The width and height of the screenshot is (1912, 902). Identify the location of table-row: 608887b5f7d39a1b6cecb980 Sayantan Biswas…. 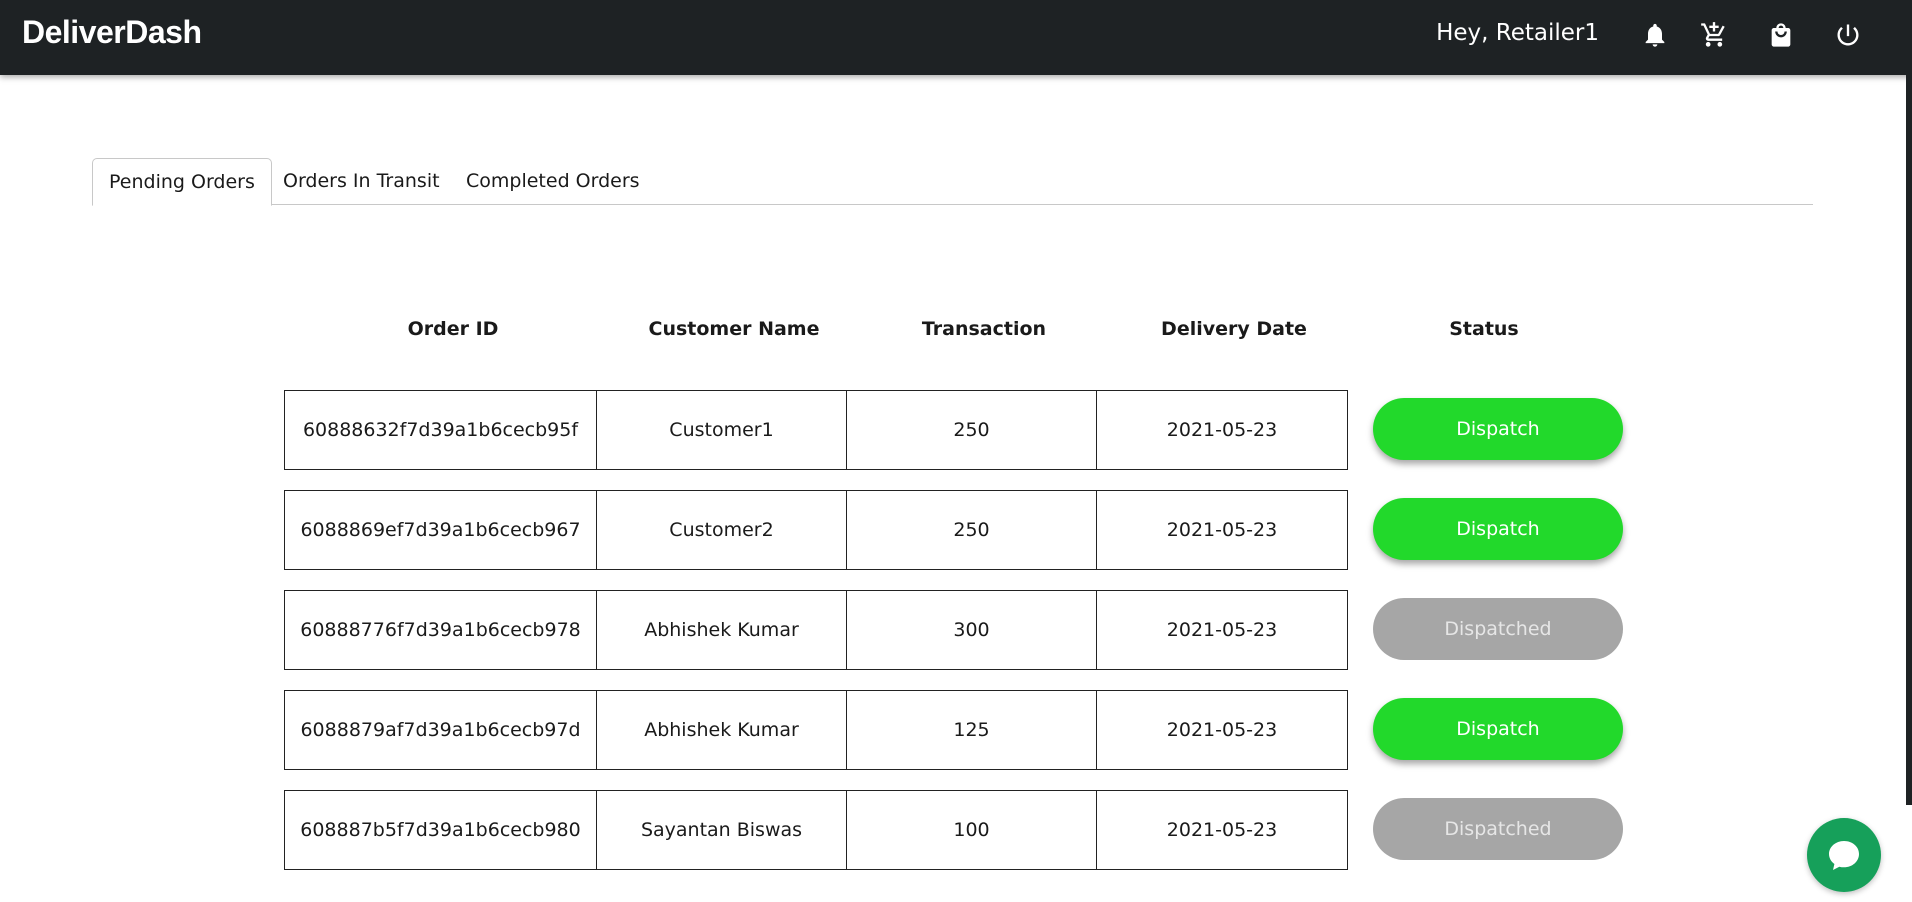
(954, 830).